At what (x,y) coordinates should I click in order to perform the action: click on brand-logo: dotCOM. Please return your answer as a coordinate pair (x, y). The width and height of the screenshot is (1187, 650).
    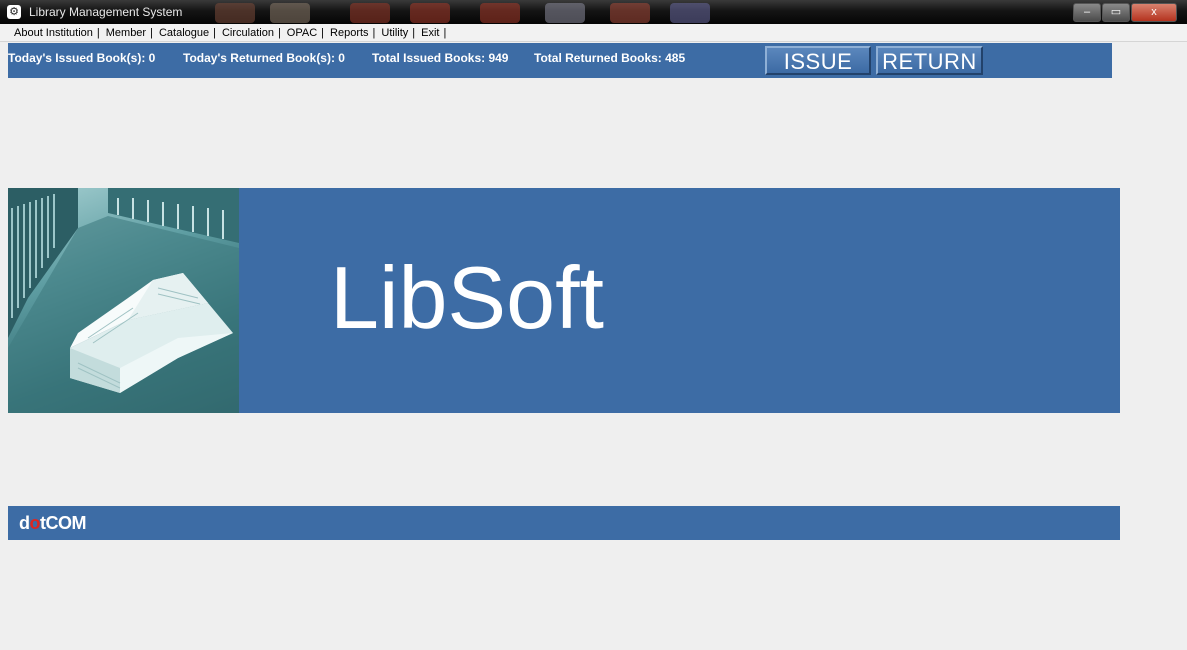
    Looking at the image, I should click on (53, 523).